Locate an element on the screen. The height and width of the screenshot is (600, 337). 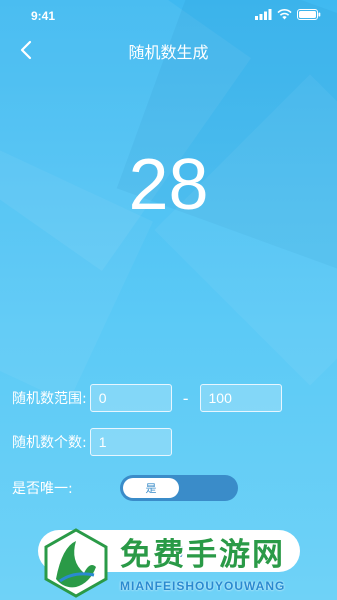
count-input: 1 is located at coordinates (130, 442).